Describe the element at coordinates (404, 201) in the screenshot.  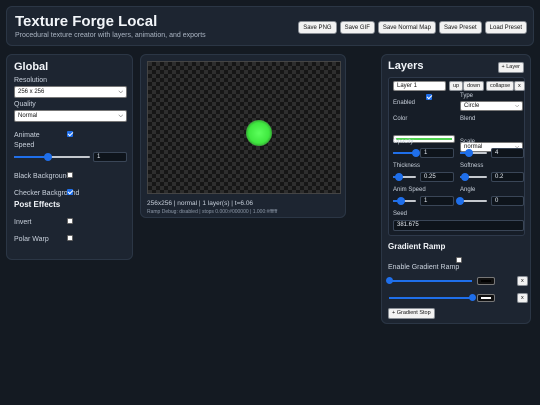
I see `anim-speed-slider` at that location.